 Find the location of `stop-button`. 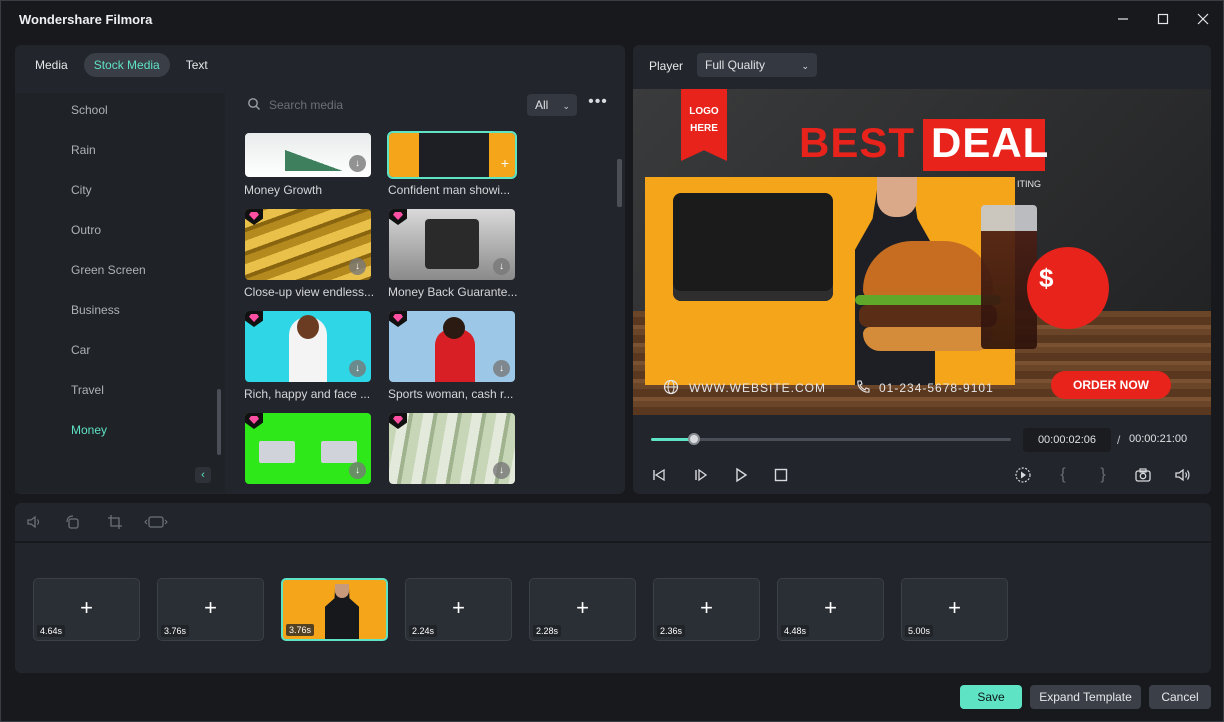

stop-button is located at coordinates (781, 475).